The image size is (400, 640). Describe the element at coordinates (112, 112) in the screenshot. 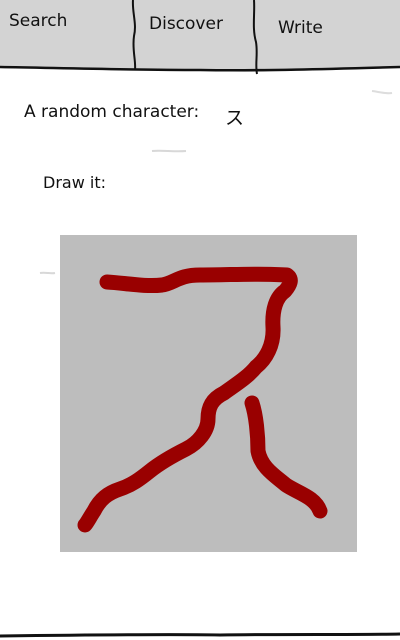

I see `random-character-label: A random character:` at that location.